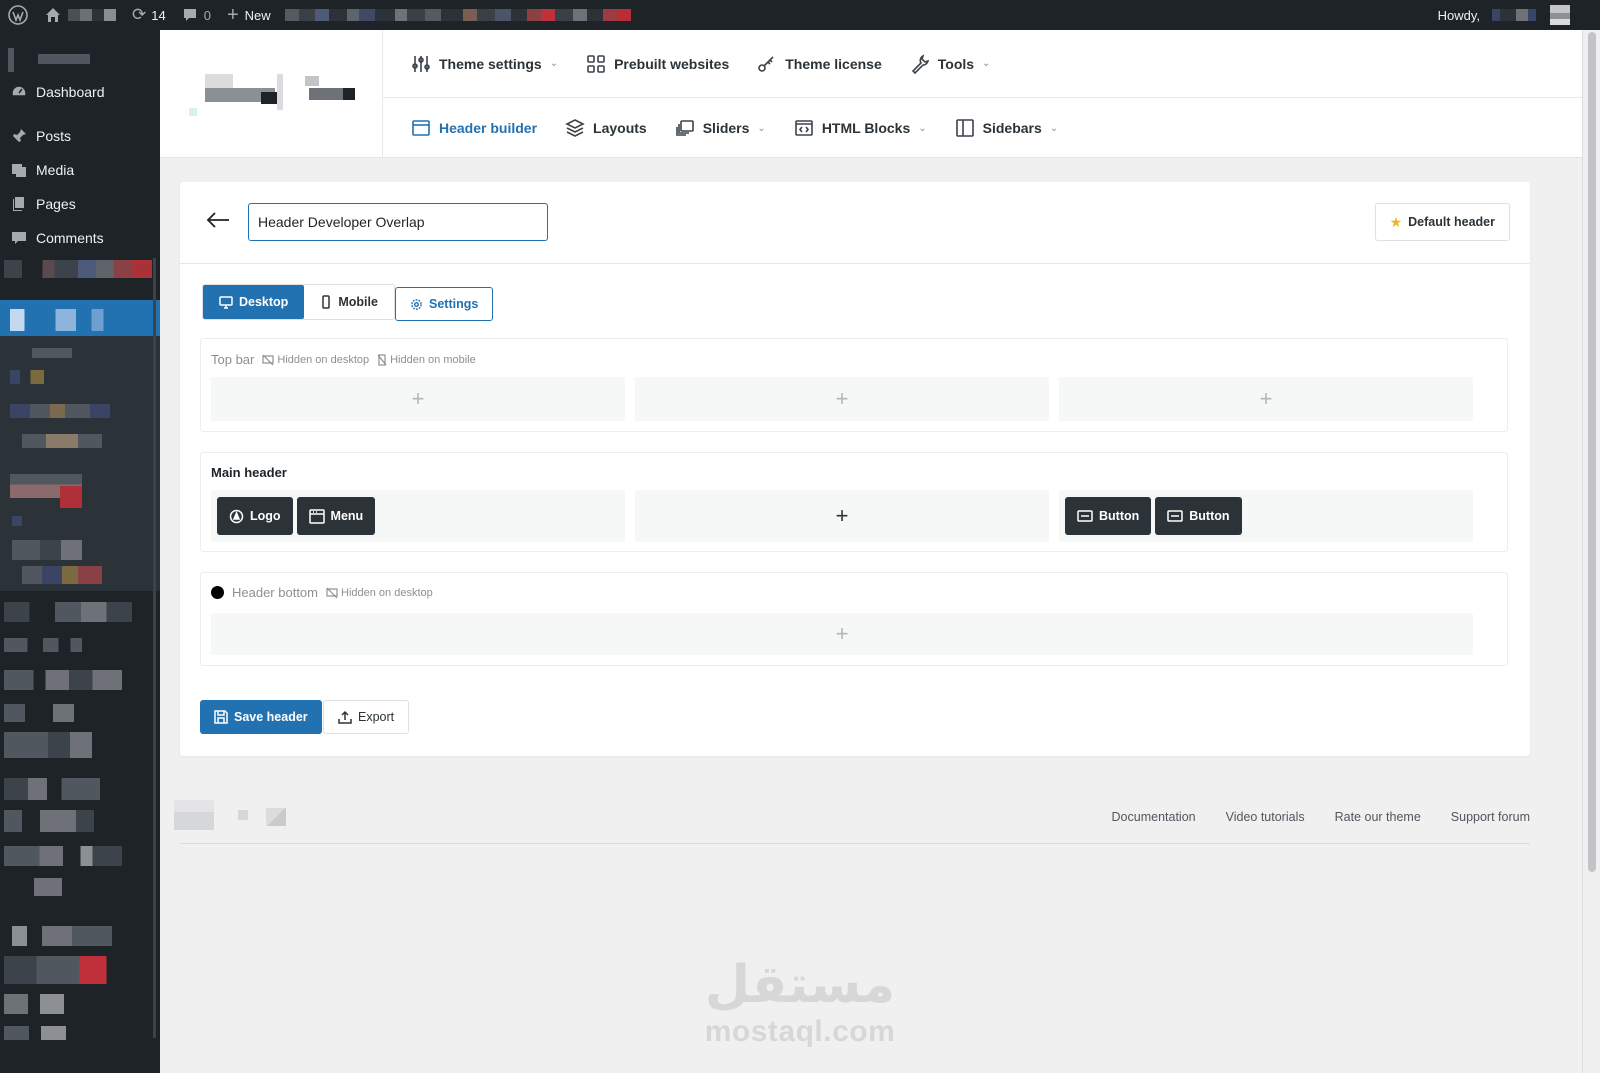  I want to click on header-name-input, so click(398, 222).